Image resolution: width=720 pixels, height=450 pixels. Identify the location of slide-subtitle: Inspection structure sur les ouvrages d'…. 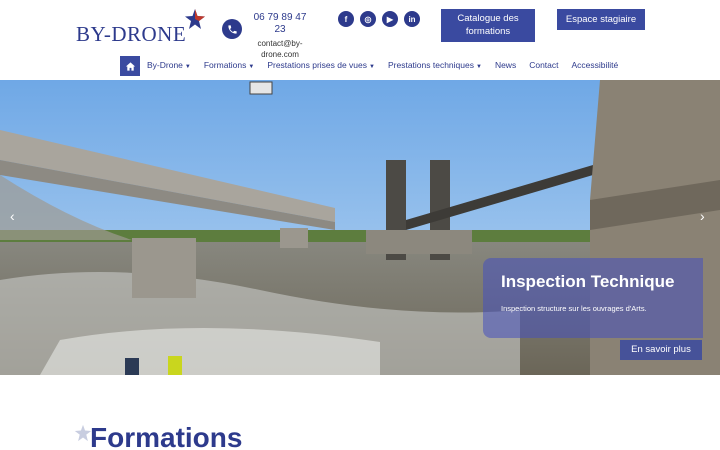
(574, 308).